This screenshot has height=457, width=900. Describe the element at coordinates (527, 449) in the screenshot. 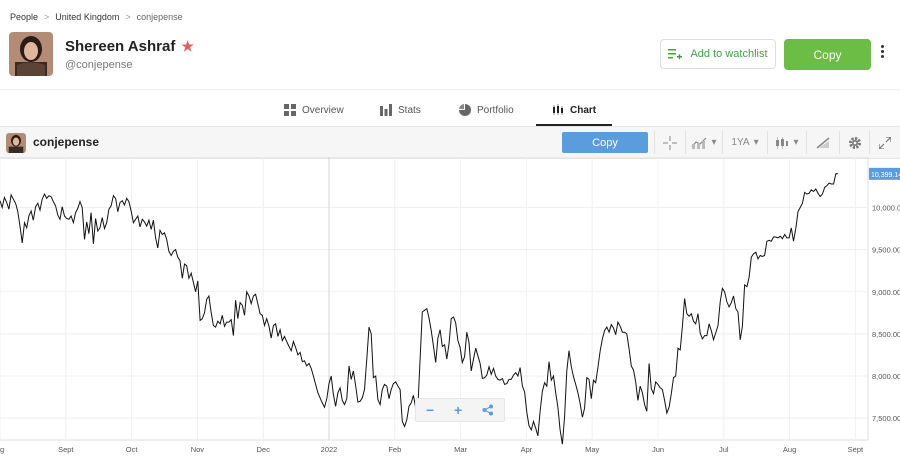

I see `x-tick-label: Apr` at that location.